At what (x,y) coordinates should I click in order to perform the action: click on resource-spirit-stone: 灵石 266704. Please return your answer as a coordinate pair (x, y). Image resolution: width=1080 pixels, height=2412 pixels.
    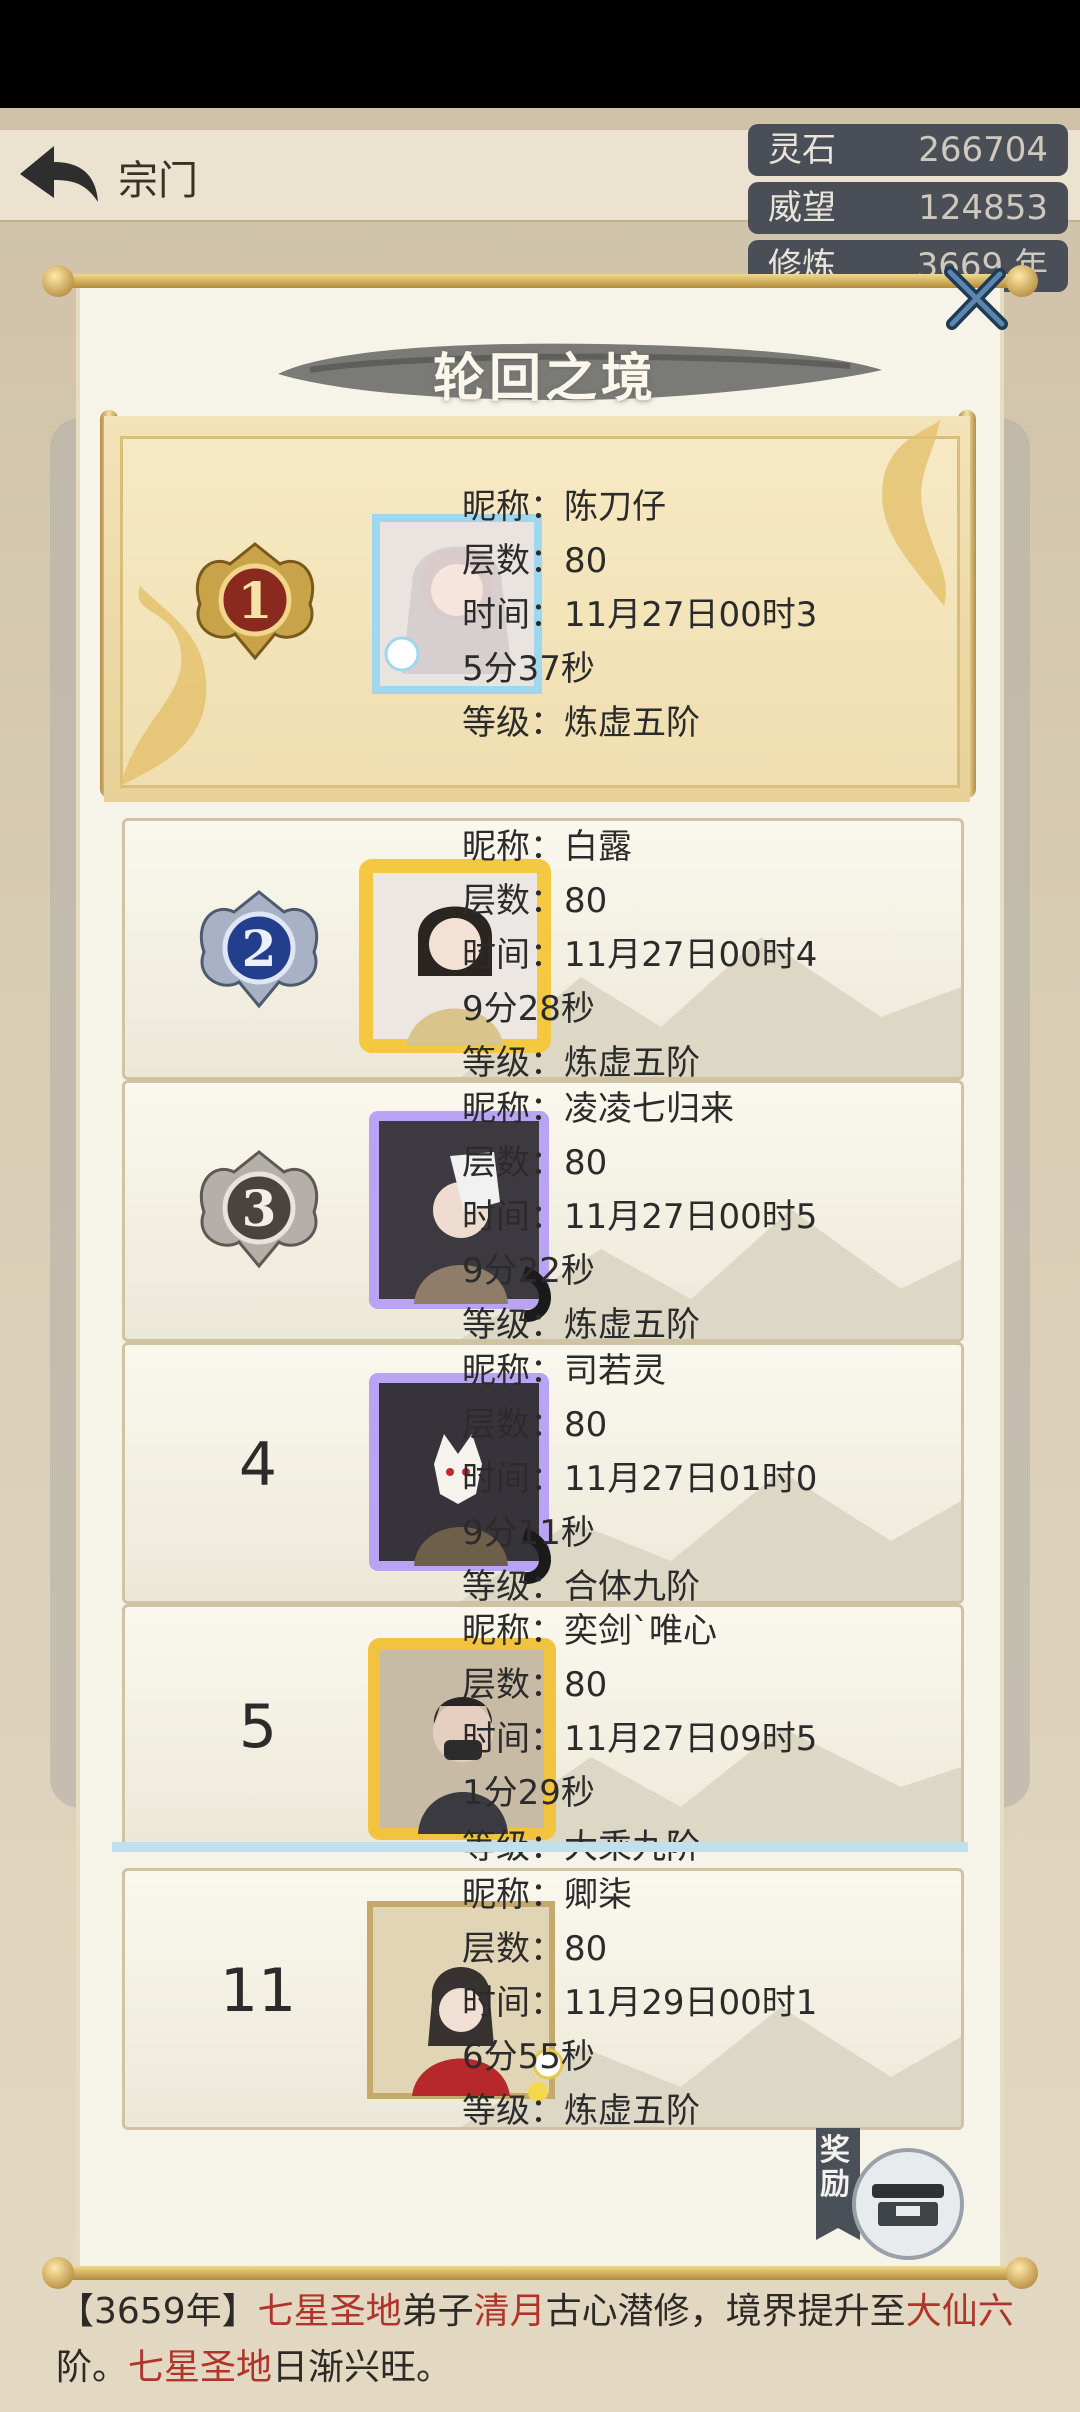
    Looking at the image, I should click on (908, 150).